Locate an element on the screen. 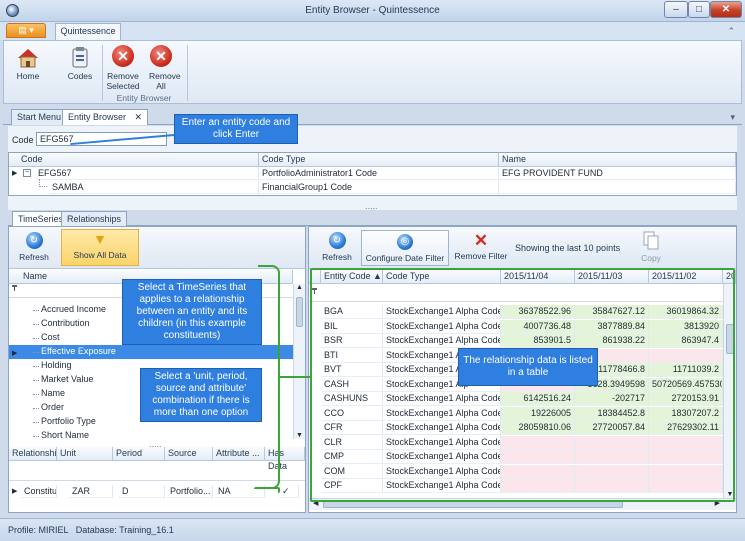 The width and height of the screenshot is (745, 541). column-header-period: Period is located at coordinates (139, 454).